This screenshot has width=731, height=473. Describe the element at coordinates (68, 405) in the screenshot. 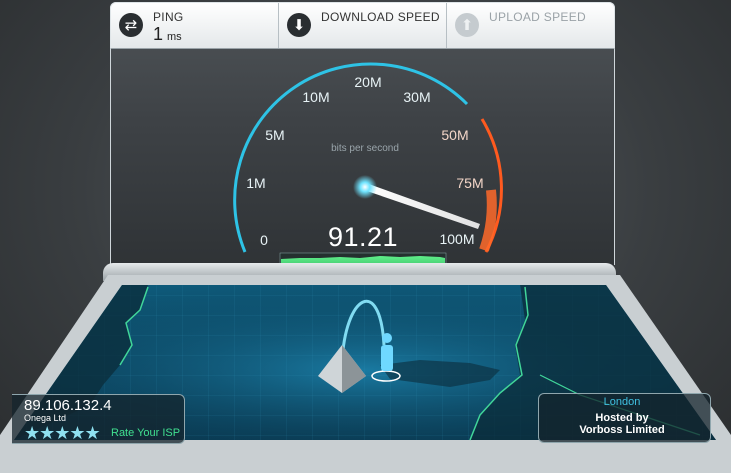

I see `client-ip: 89.106.132.4` at that location.